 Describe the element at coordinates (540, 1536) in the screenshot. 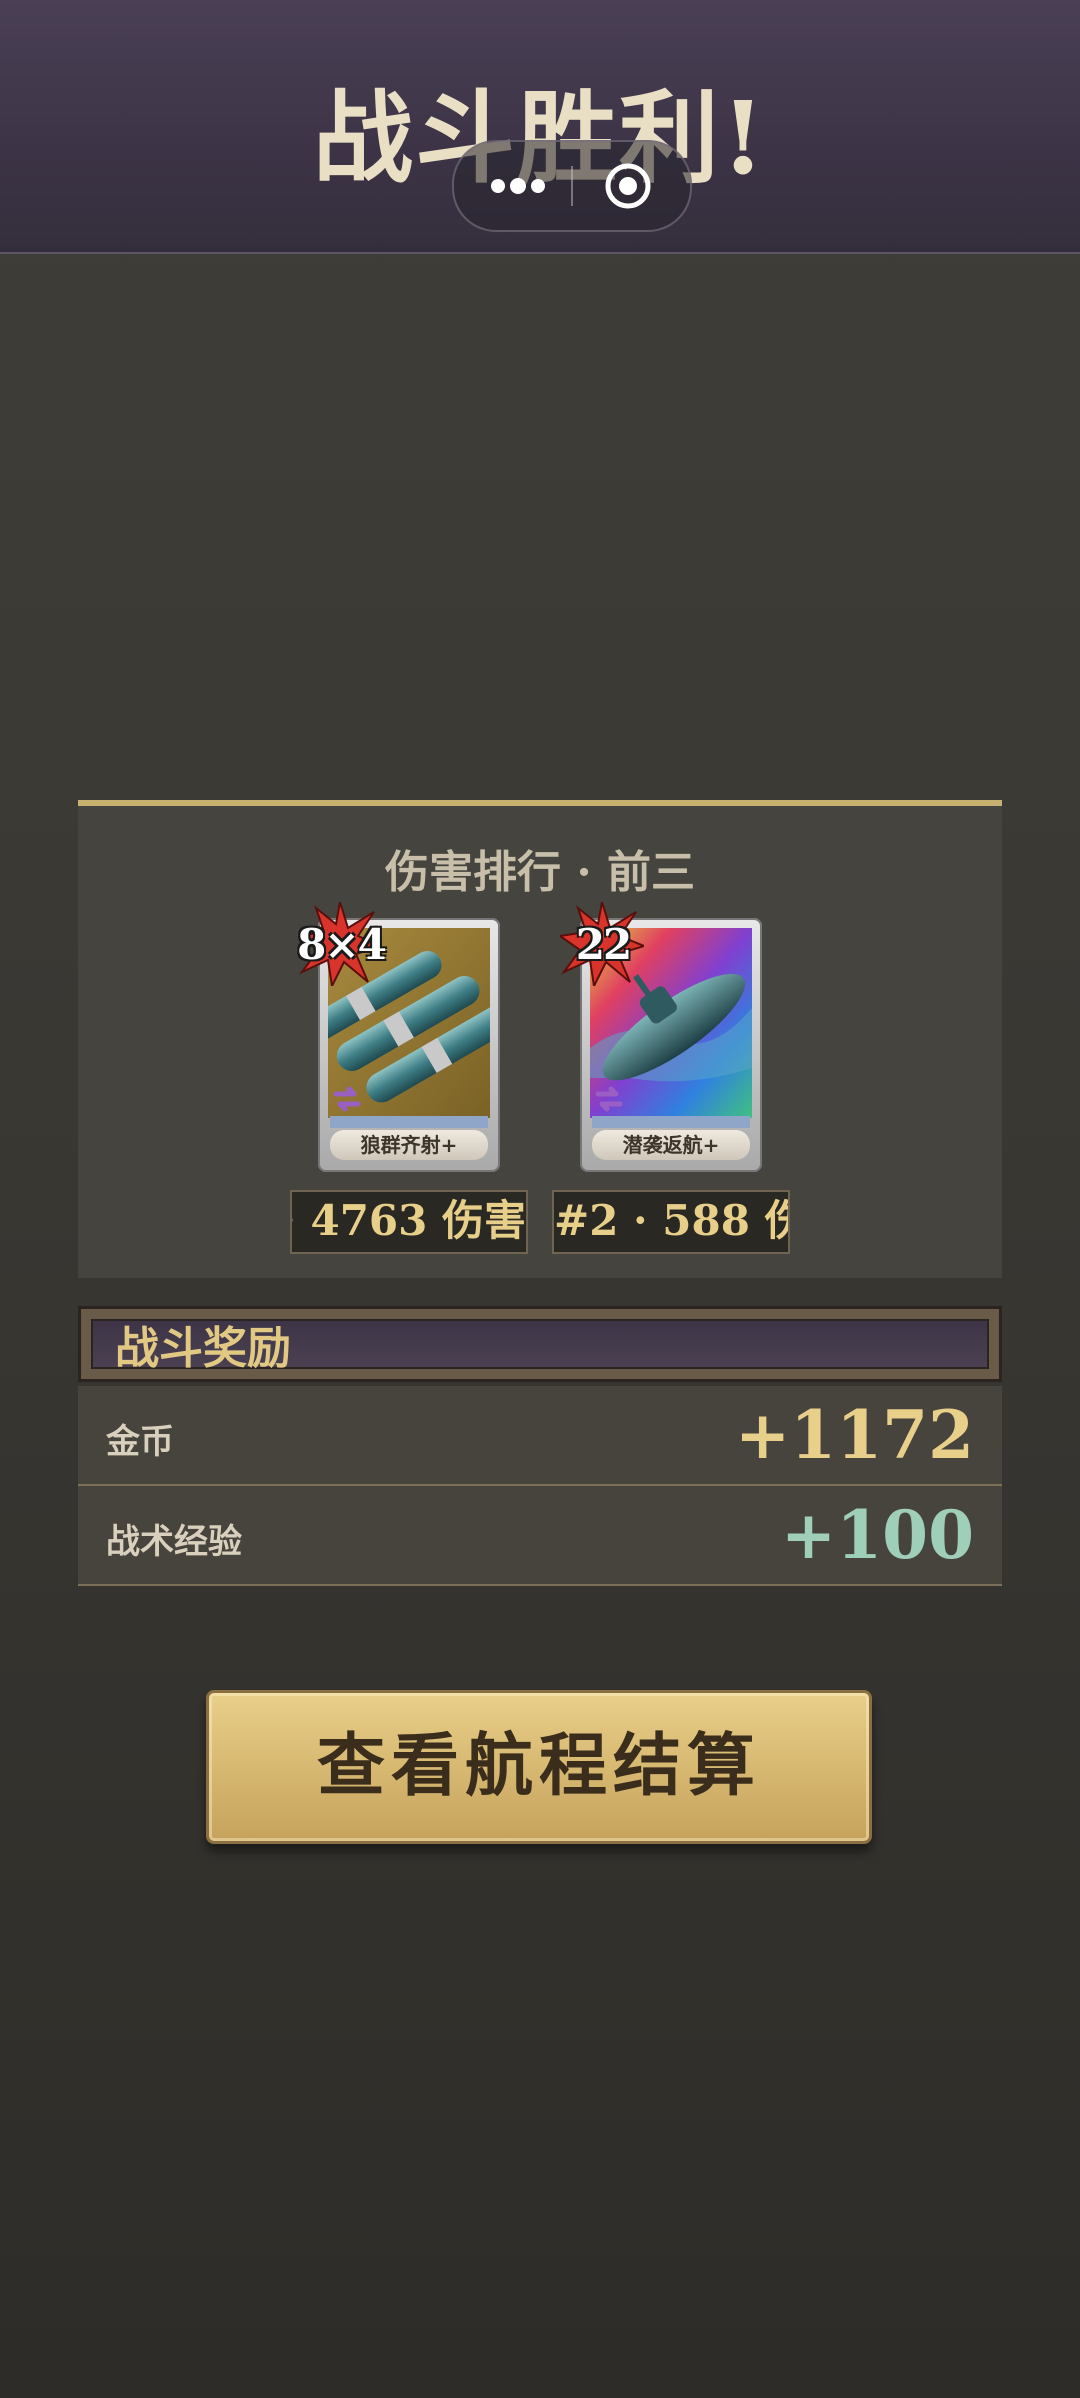

I see `reward-row-exp: 战术经验 +100` at that location.